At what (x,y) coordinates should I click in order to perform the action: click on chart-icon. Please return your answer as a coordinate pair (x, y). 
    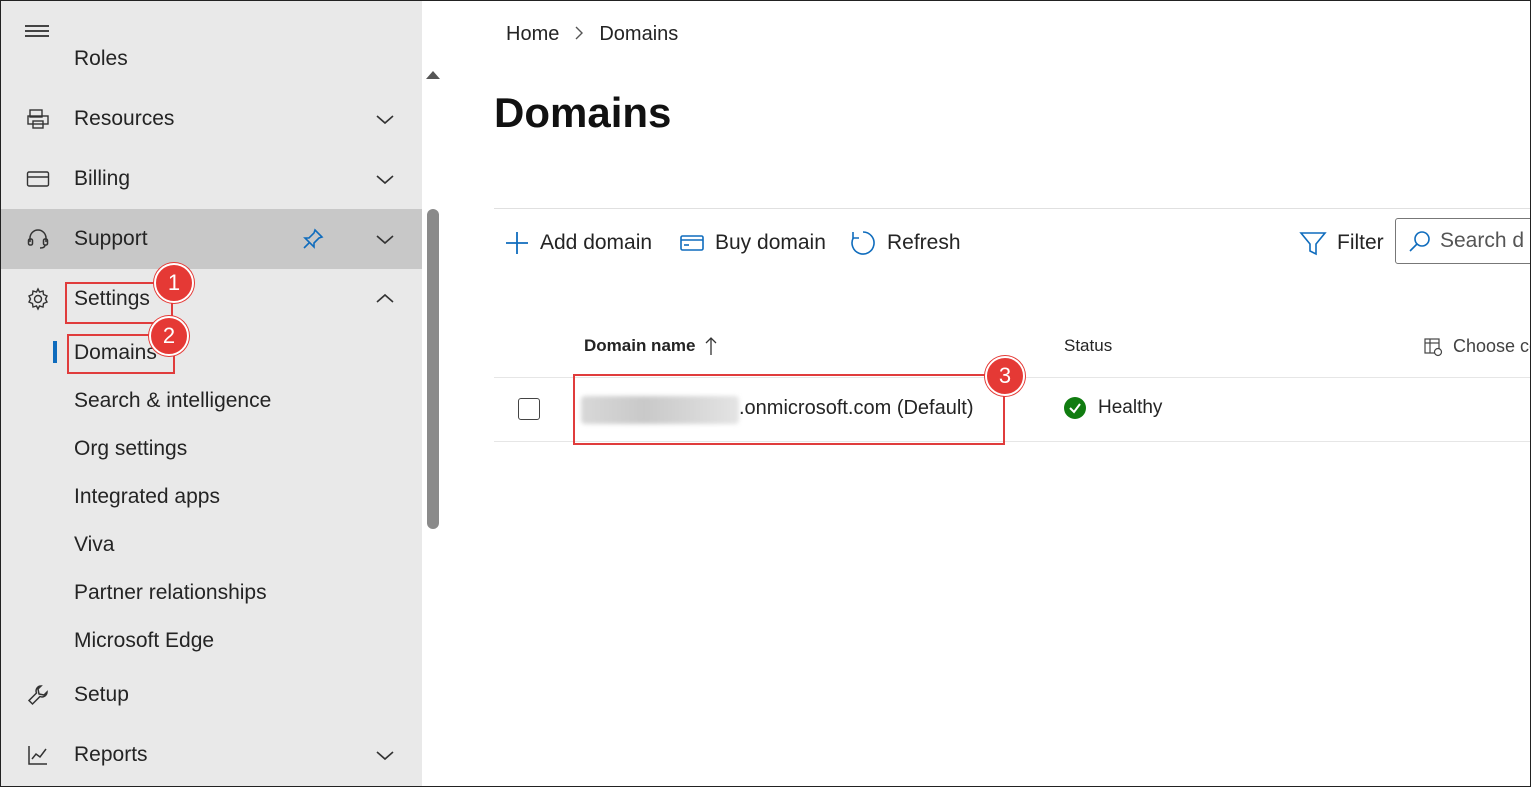
    Looking at the image, I should click on (38, 755).